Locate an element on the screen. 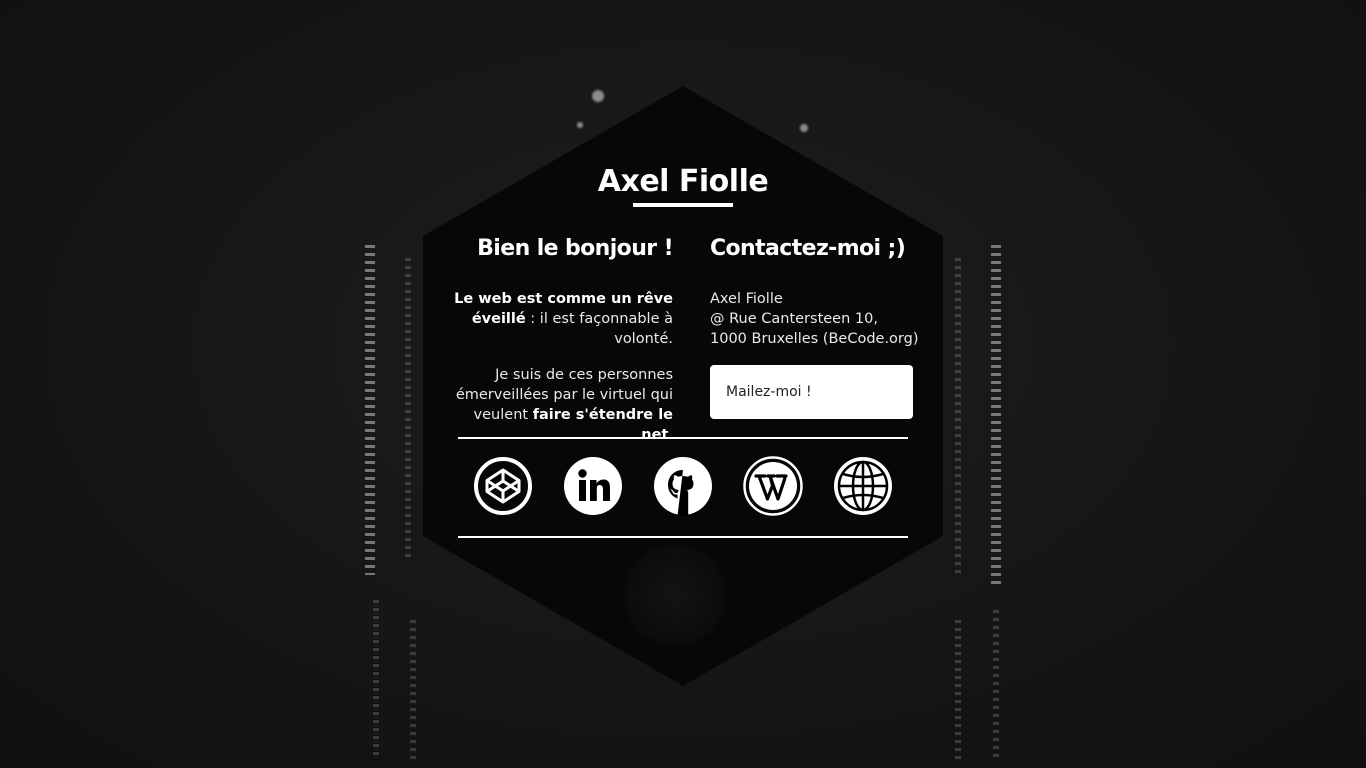 This screenshot has height=768, width=1366. wordpress-icon is located at coordinates (773, 486).